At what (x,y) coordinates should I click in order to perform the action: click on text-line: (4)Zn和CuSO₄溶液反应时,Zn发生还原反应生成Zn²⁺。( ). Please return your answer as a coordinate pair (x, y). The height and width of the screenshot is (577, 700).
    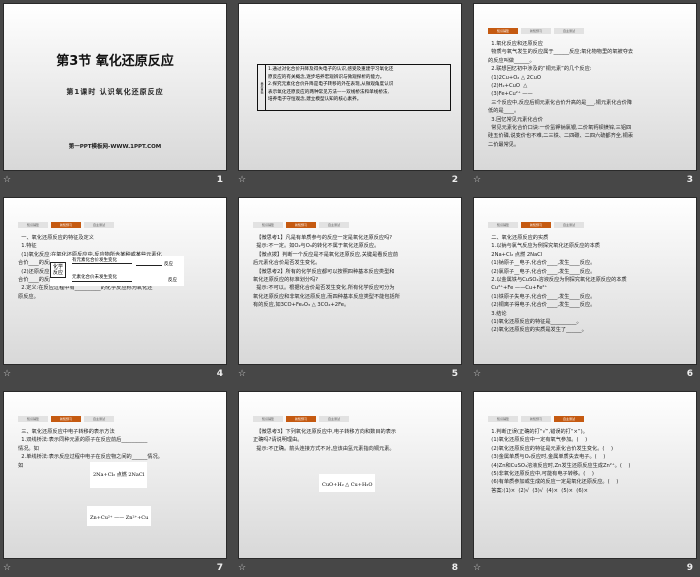
    Looking at the image, I should click on (559, 465).